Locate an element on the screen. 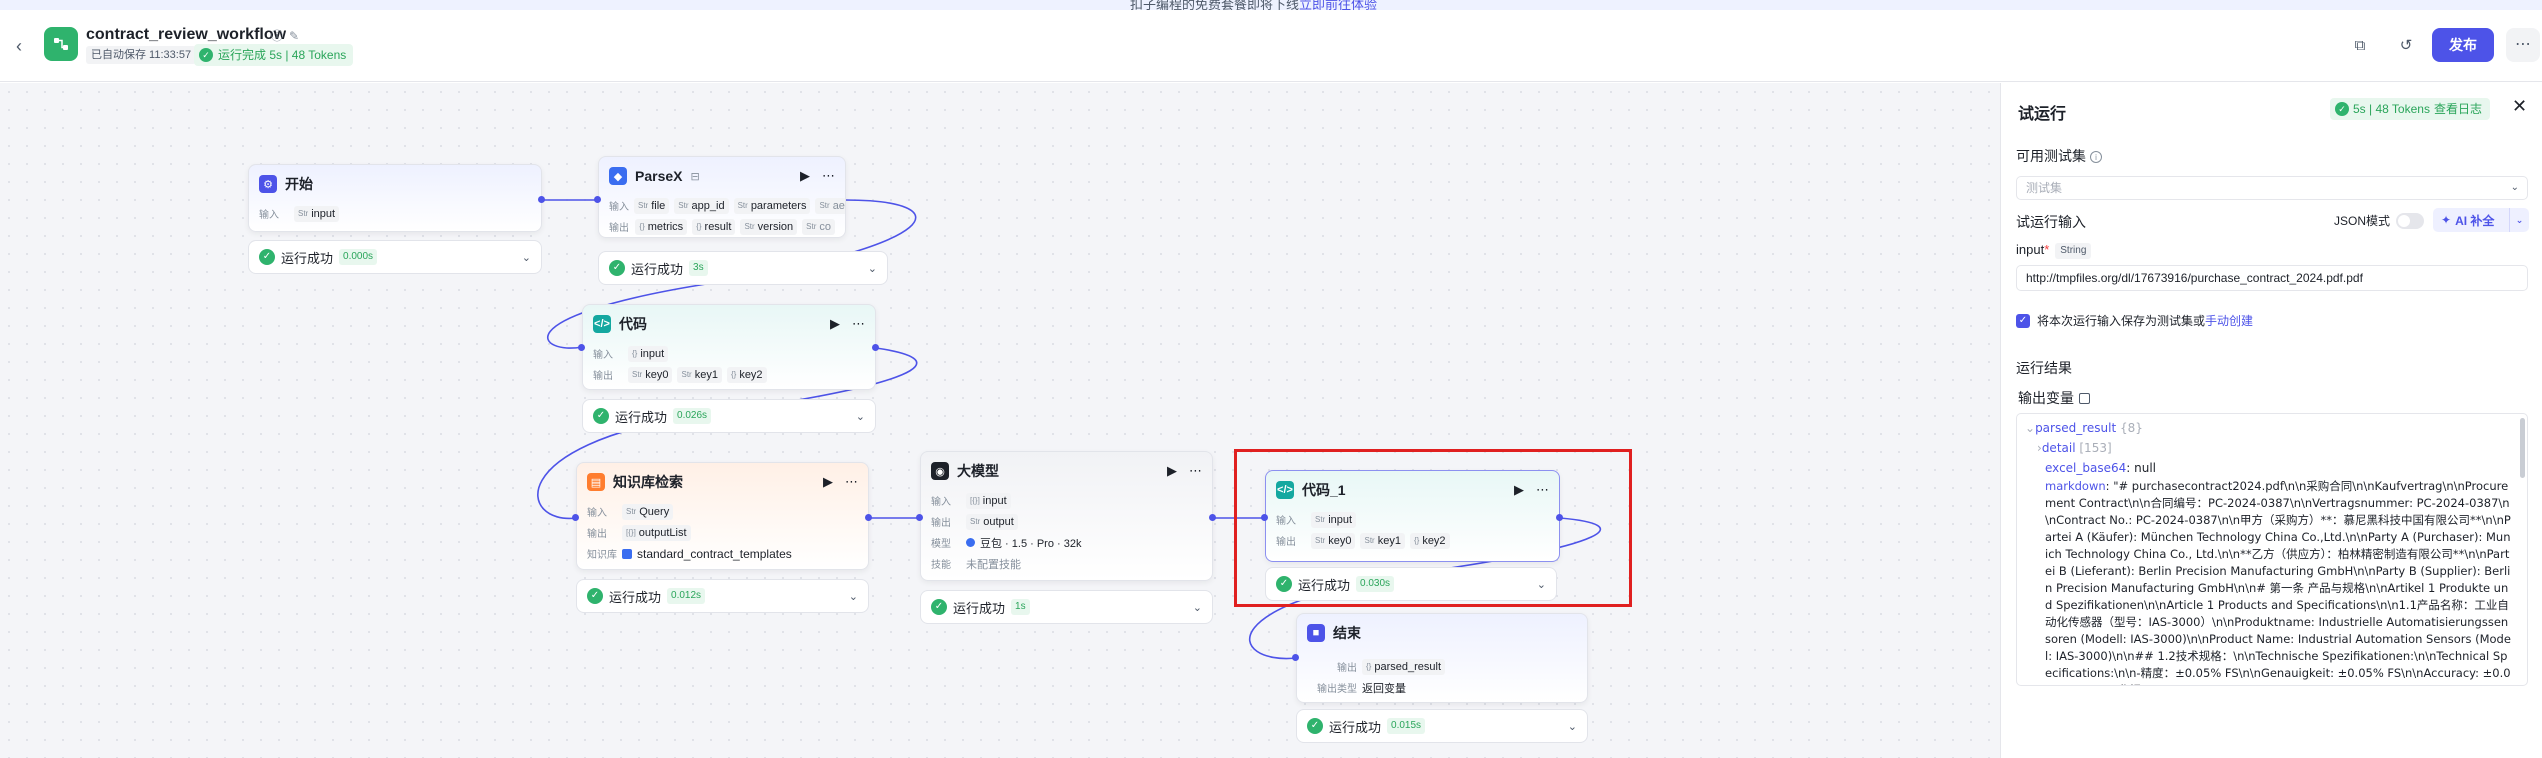 The width and height of the screenshot is (2542, 758). history-icon: ↺ is located at coordinates (2406, 46).